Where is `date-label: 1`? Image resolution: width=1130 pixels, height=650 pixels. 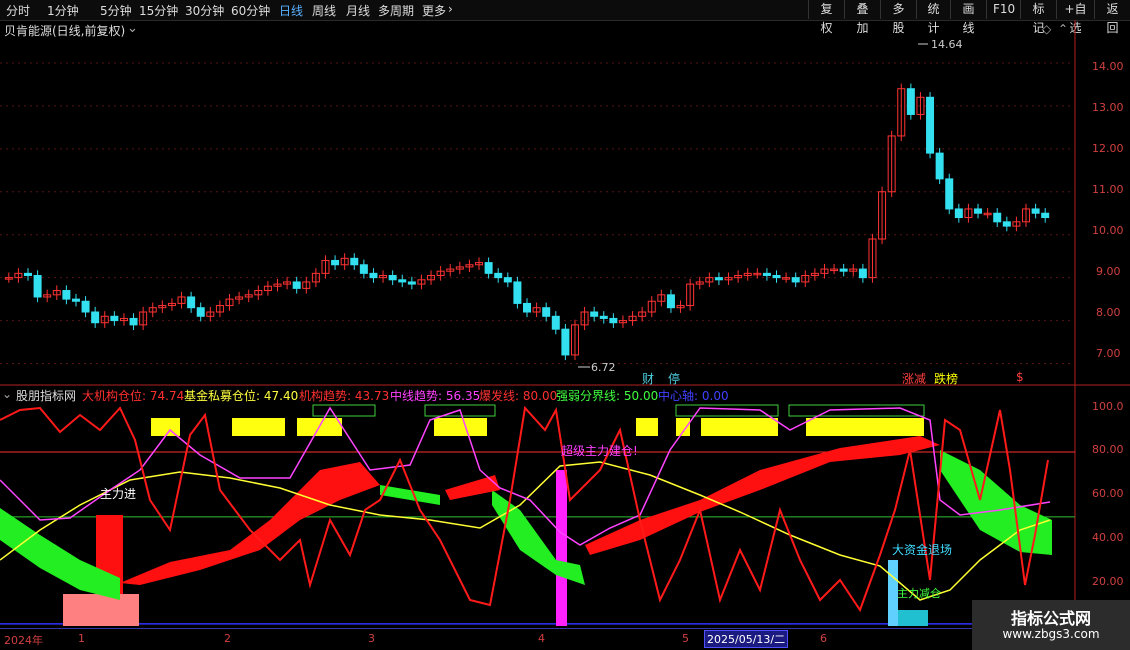
date-label: 1 is located at coordinates (81, 638).